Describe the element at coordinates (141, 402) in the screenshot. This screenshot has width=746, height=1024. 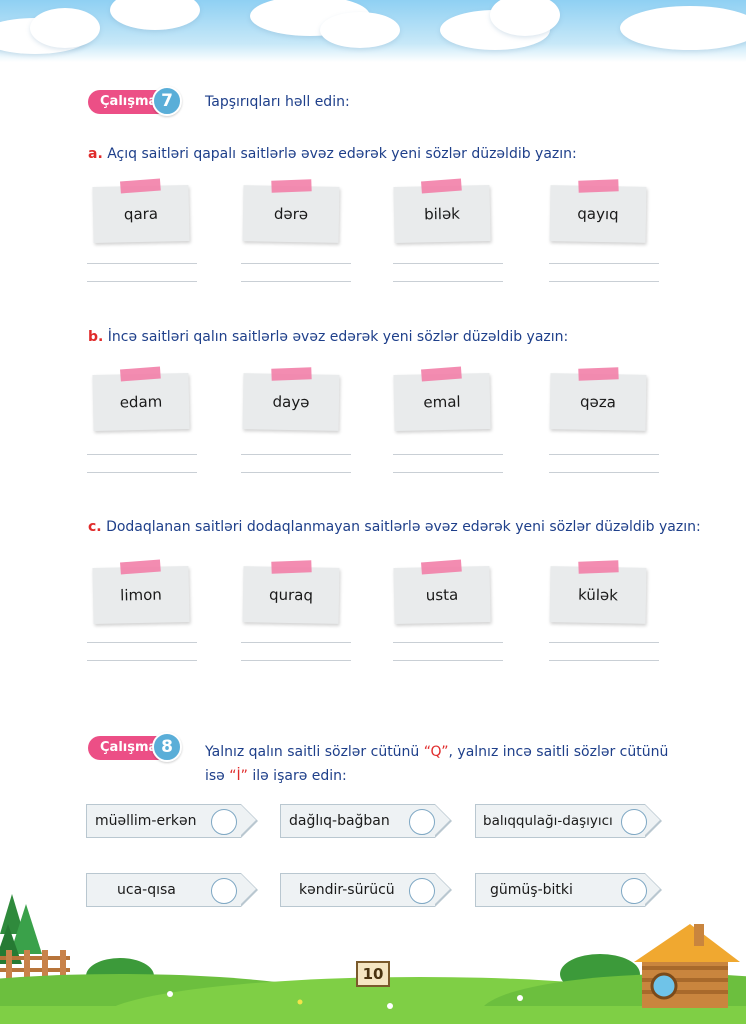
I see `word-label: edam` at that location.